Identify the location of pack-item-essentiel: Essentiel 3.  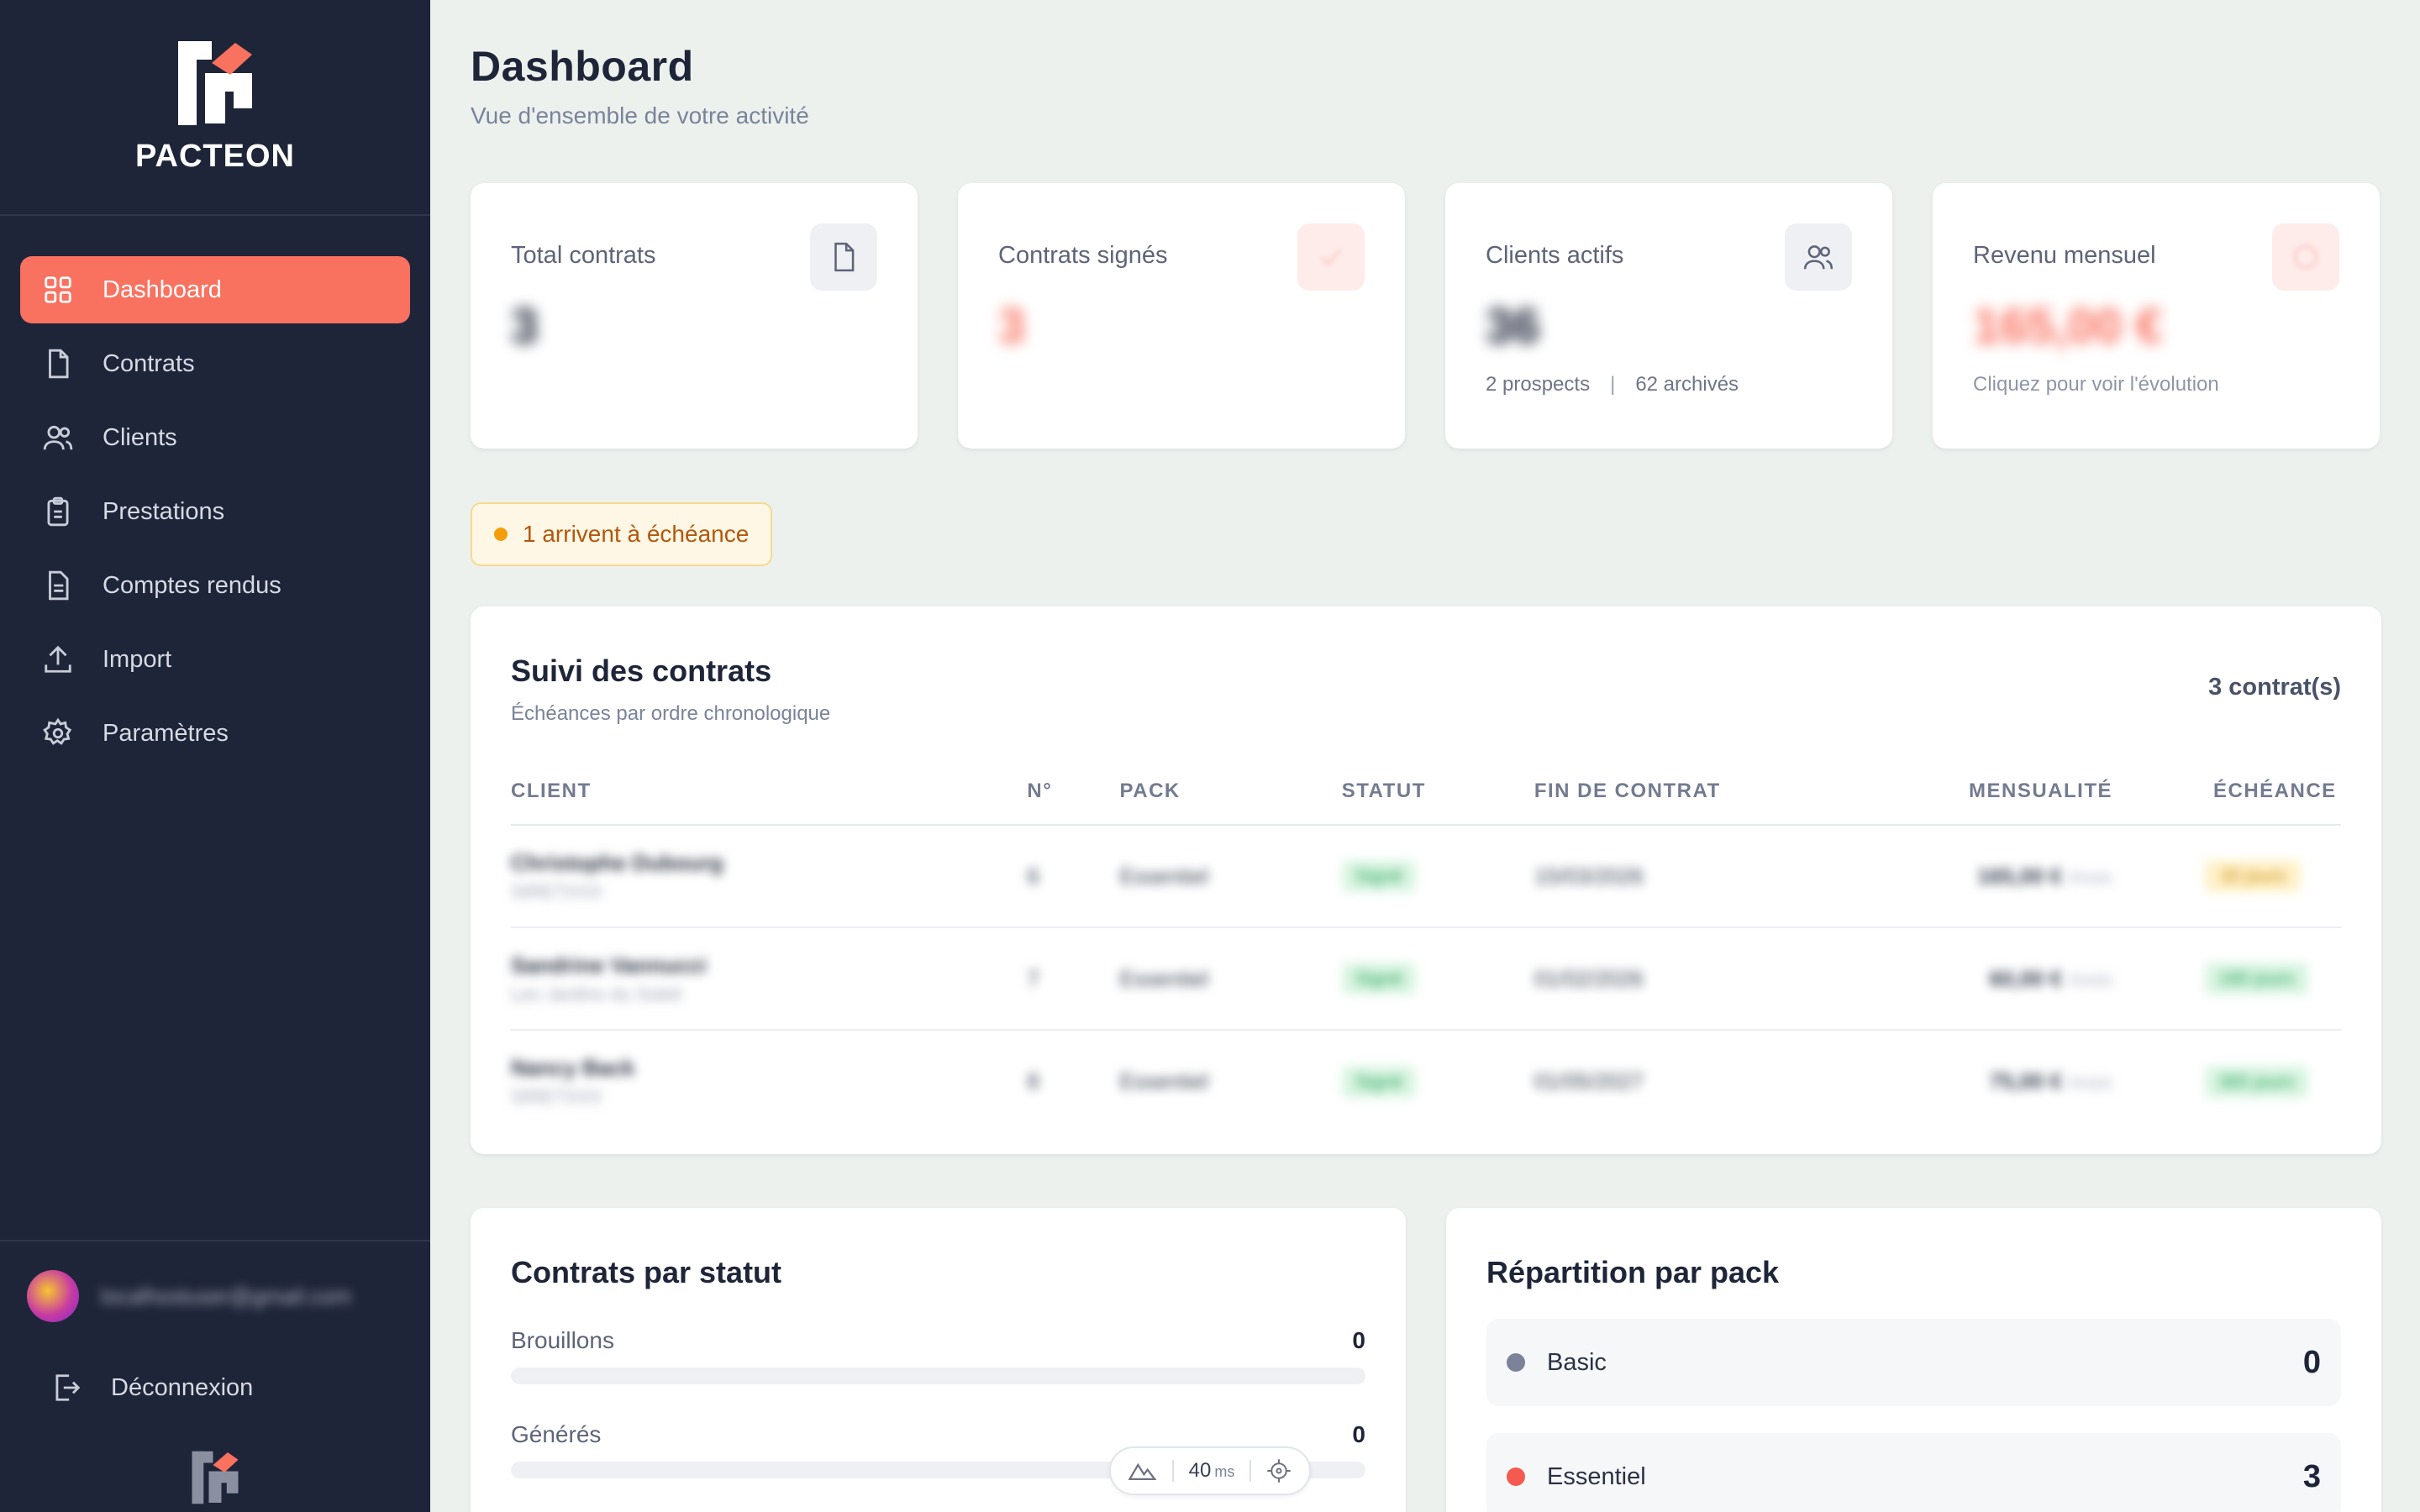
(1914, 1472).